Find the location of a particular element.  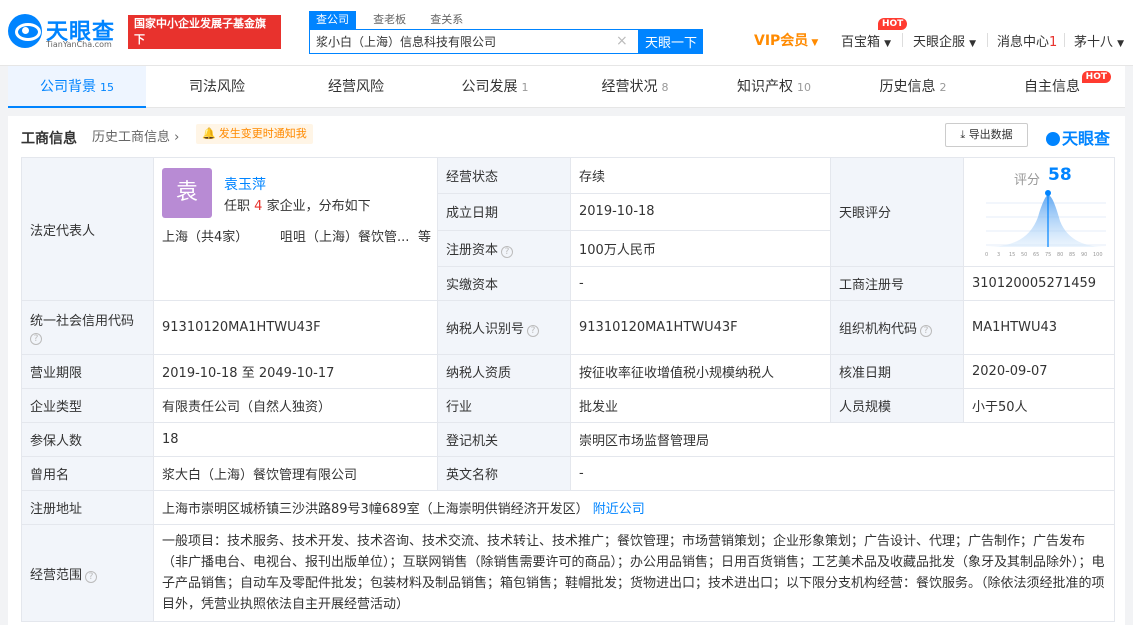

rep-desc-num: 4 is located at coordinates (258, 206).